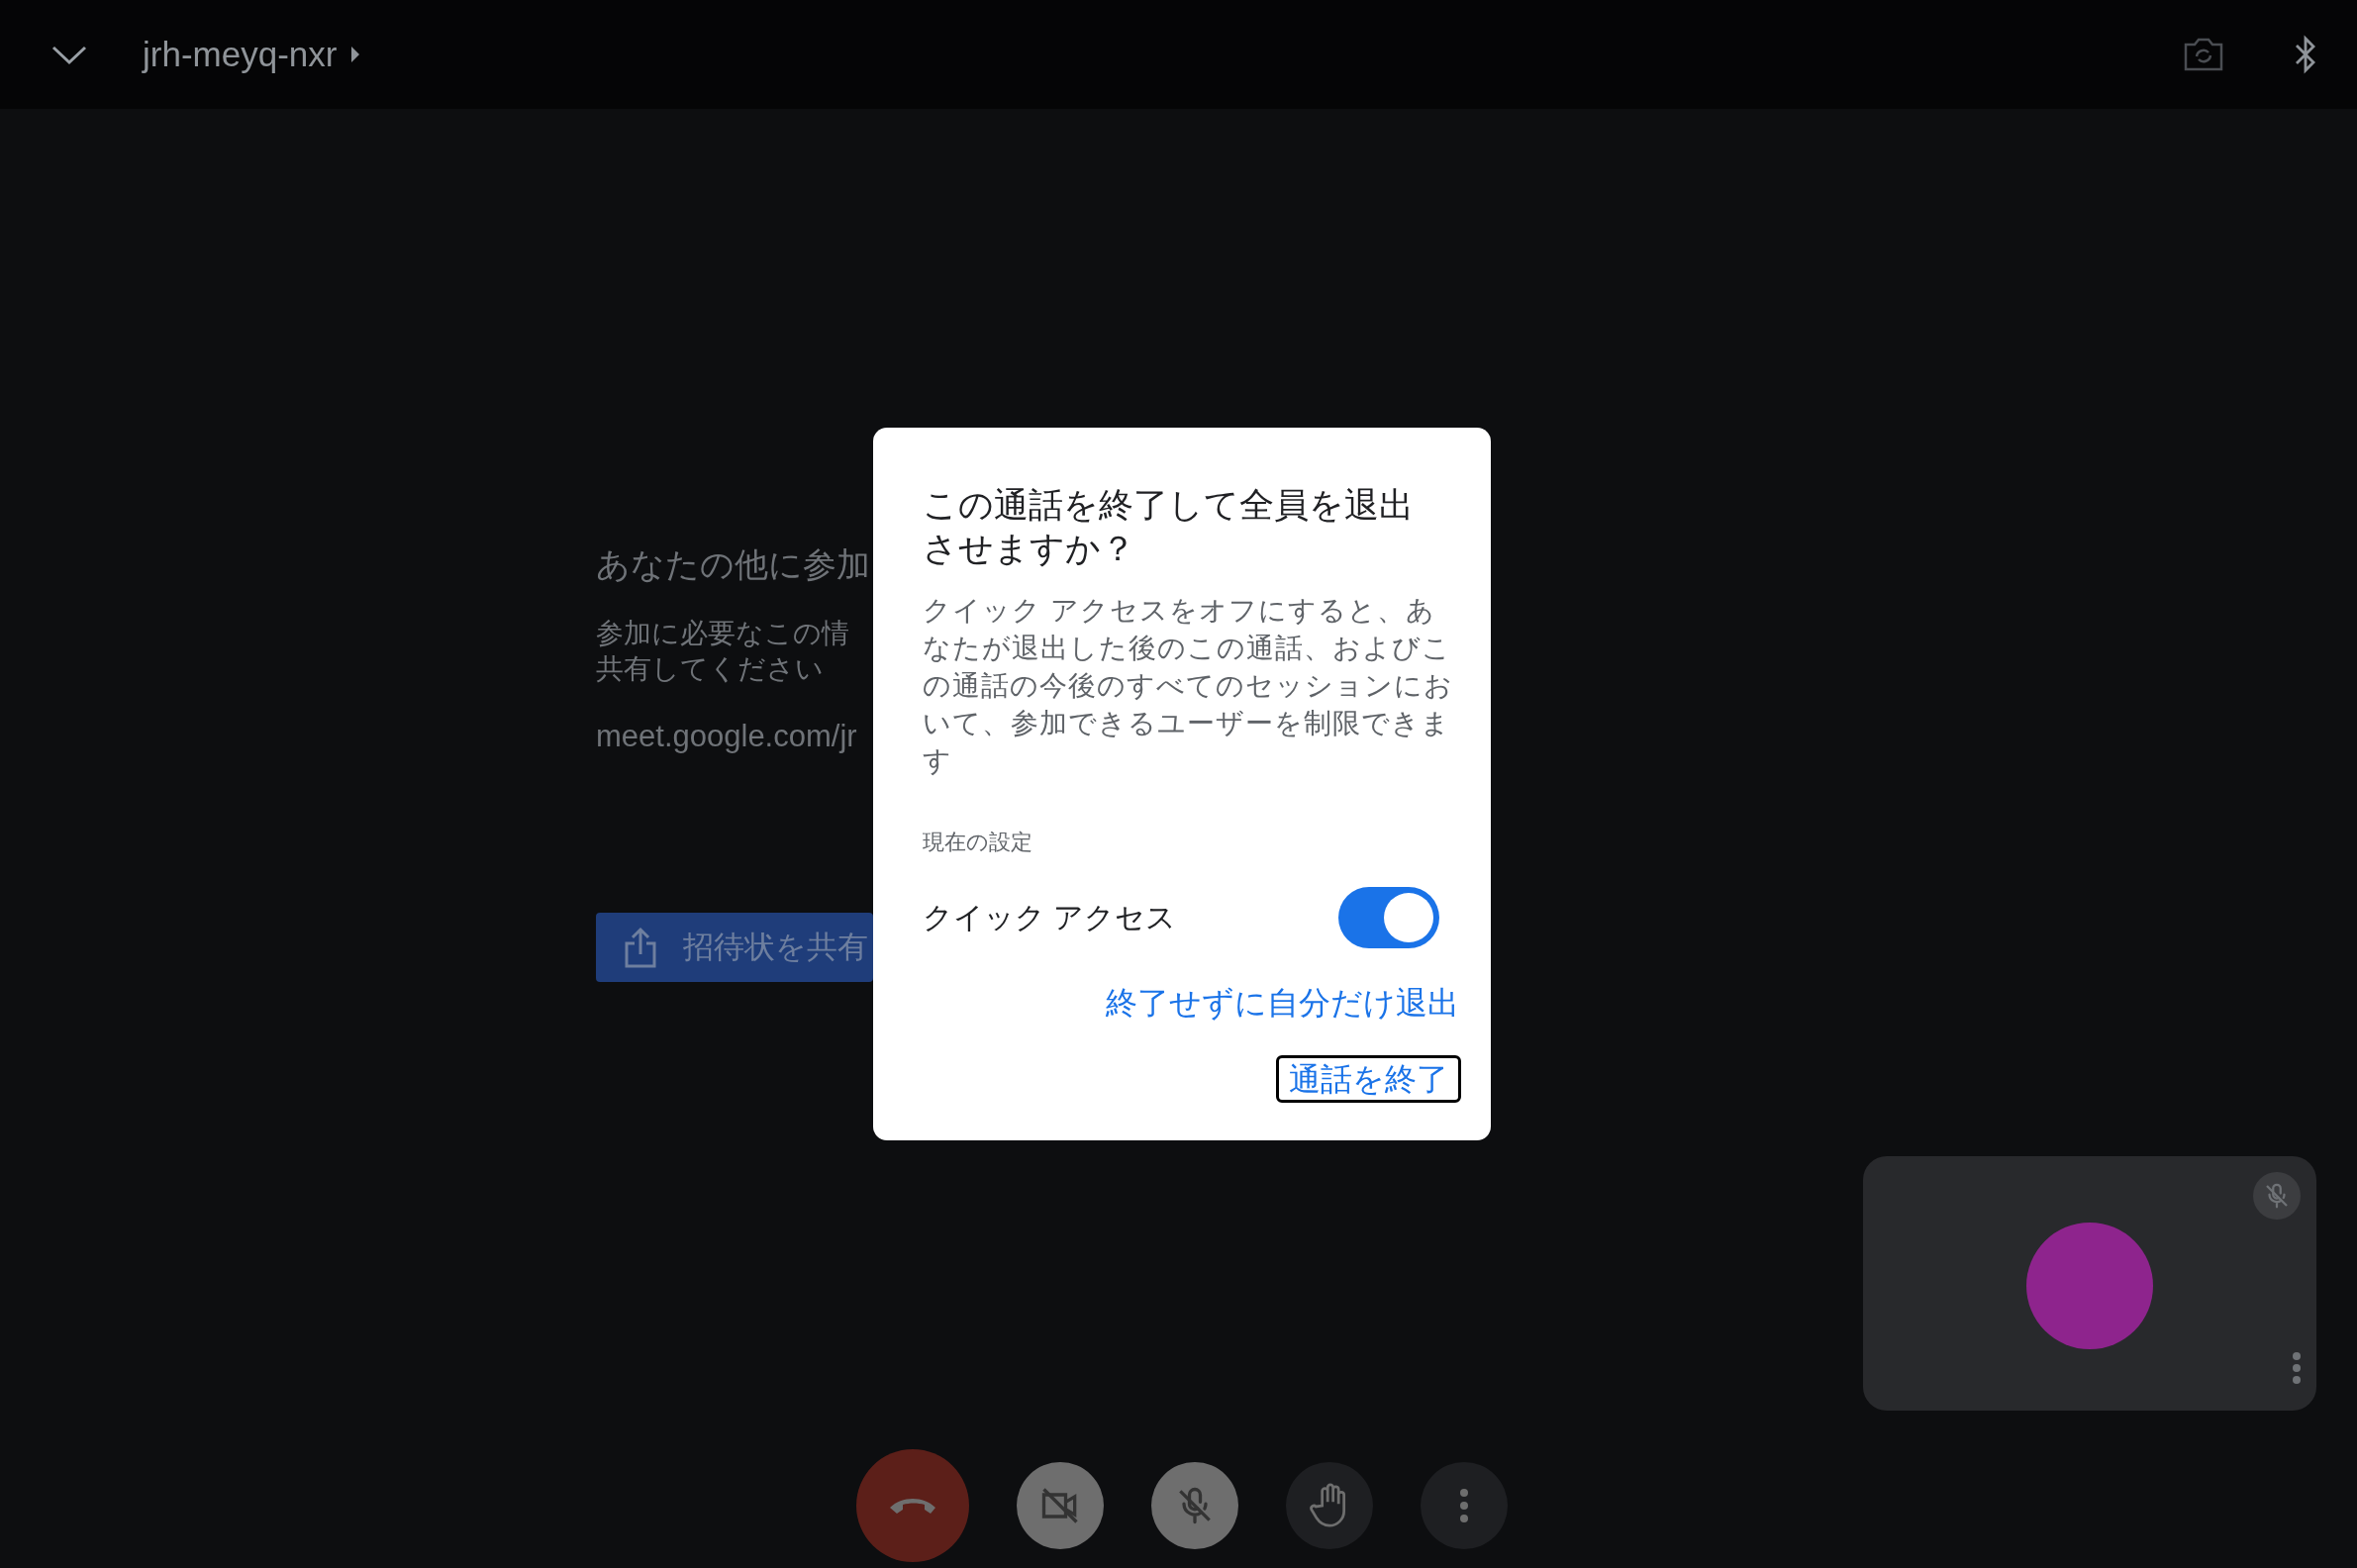  What do you see at coordinates (640, 947) in the screenshot?
I see `share-icon` at bounding box center [640, 947].